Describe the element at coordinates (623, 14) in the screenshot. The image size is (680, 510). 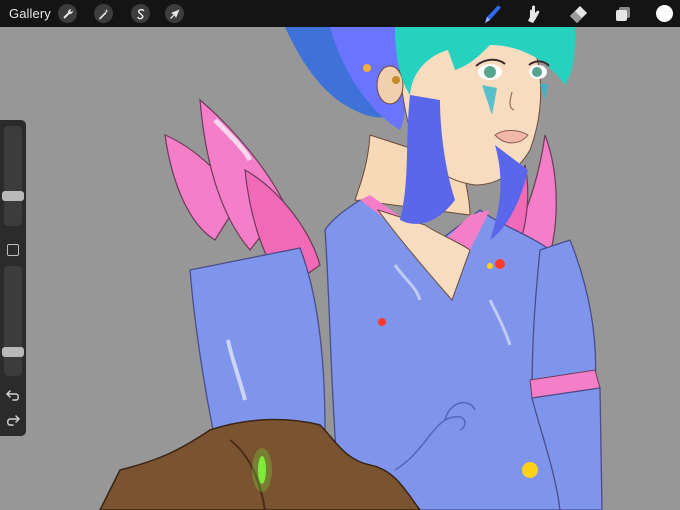
I see `layers-icon` at that location.